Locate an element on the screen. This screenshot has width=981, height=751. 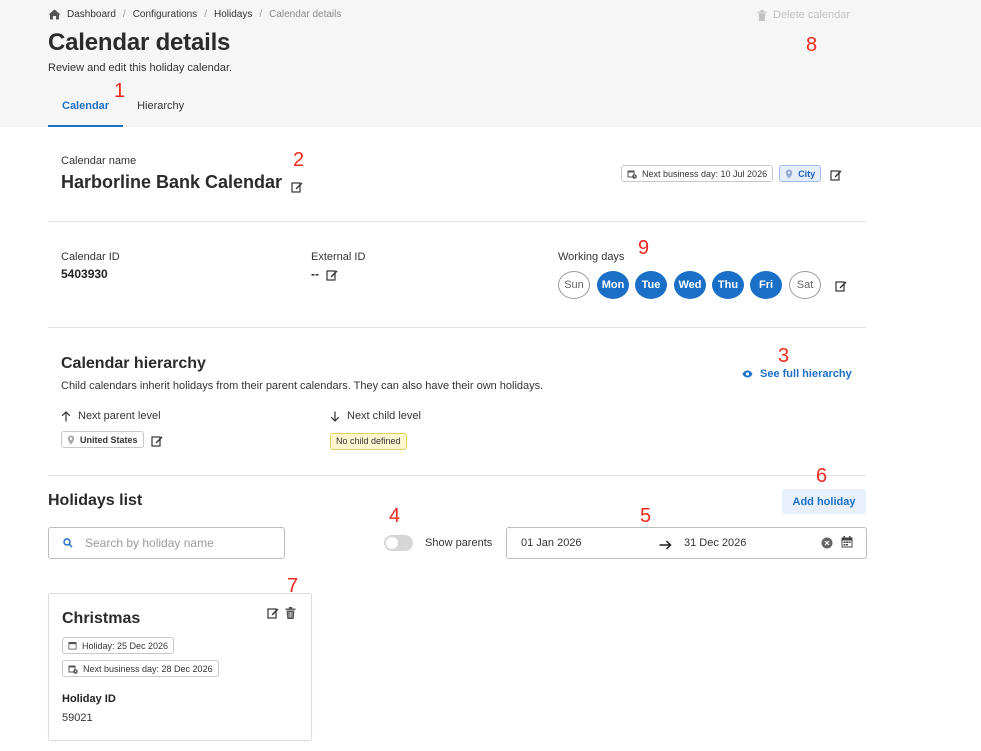
calendar-name-value: Harborline Bank Calendar is located at coordinates (172, 182).